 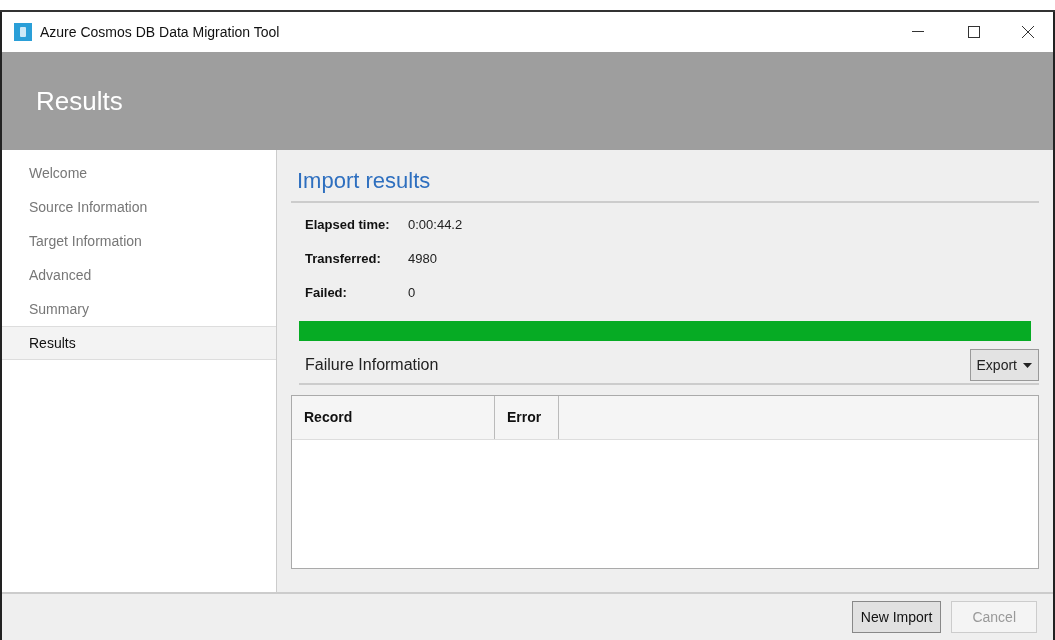 I want to click on minimize-icon, so click(x=918, y=32).